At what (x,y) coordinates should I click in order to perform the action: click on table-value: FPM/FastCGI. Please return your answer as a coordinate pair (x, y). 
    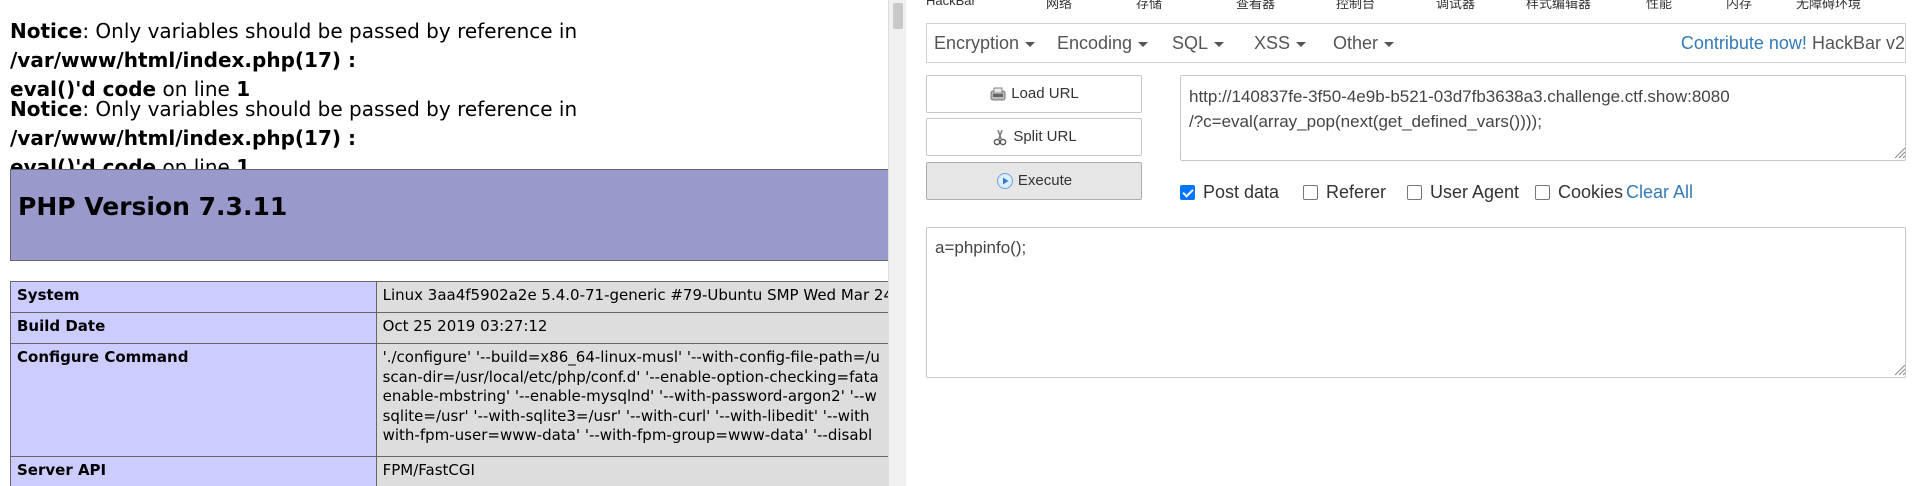
    Looking at the image, I should click on (631, 471).